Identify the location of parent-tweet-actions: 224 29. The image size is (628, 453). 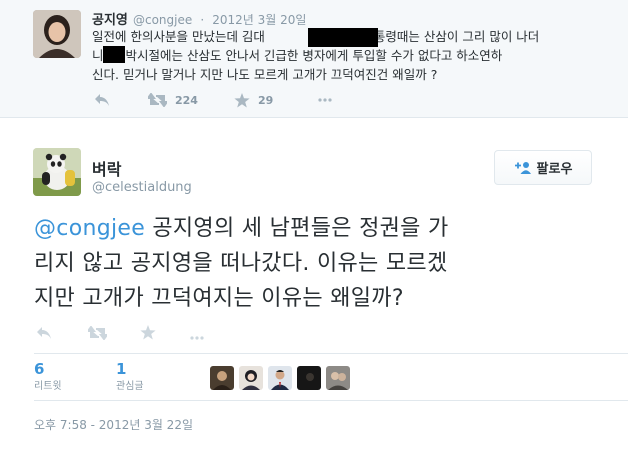
(222, 100).